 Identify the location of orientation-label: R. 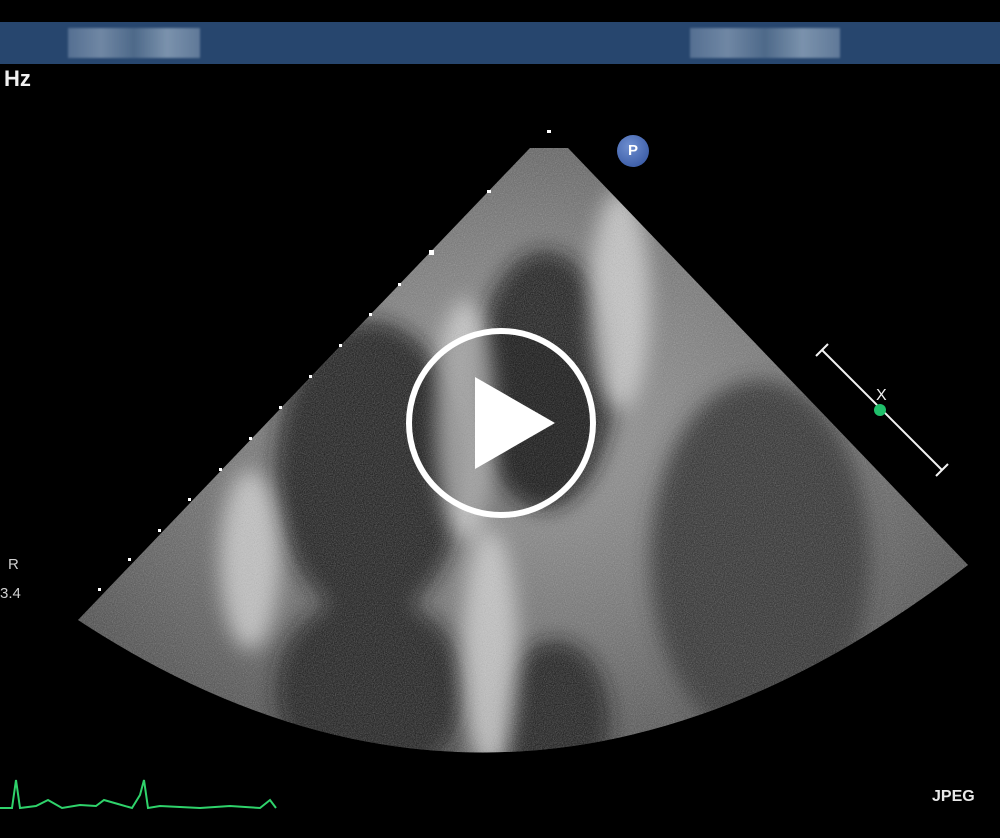
(13, 564).